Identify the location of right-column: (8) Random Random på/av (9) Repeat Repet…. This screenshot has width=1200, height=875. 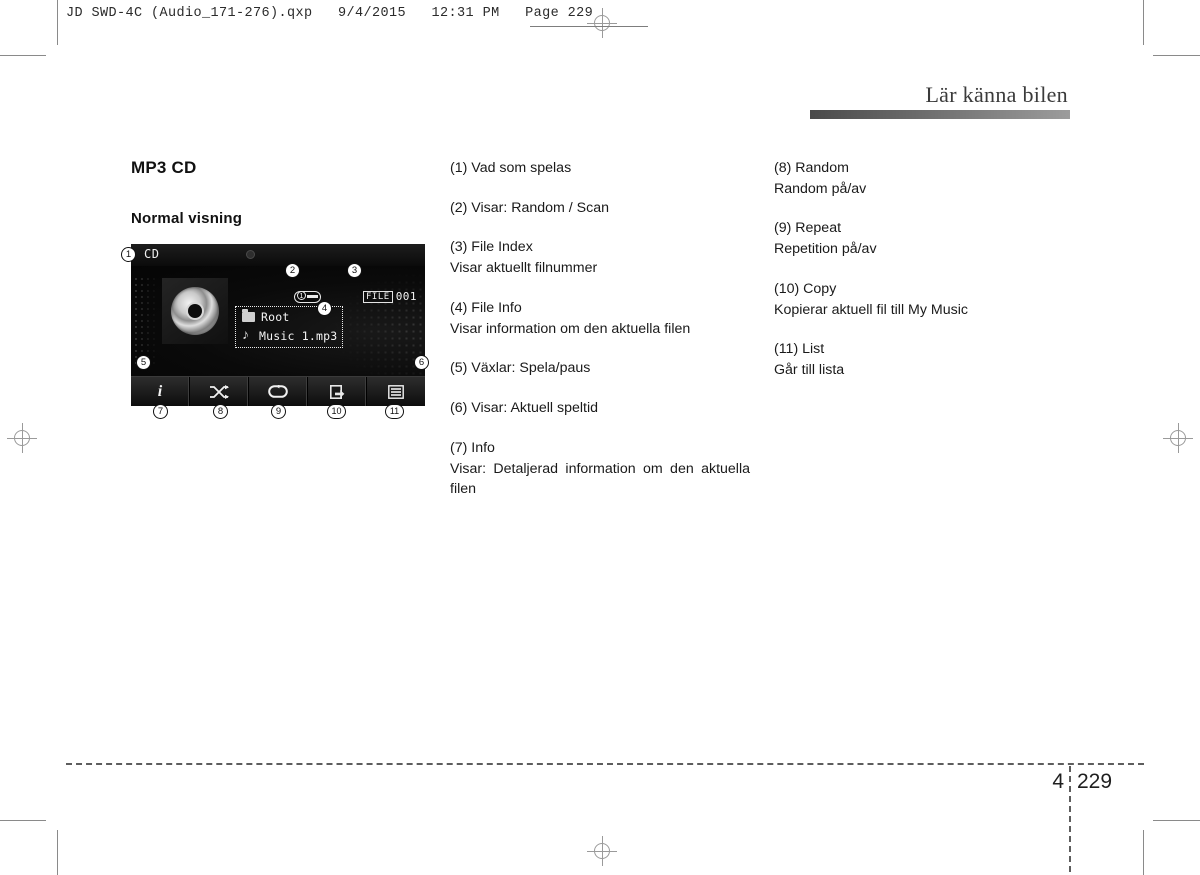
(924, 279).